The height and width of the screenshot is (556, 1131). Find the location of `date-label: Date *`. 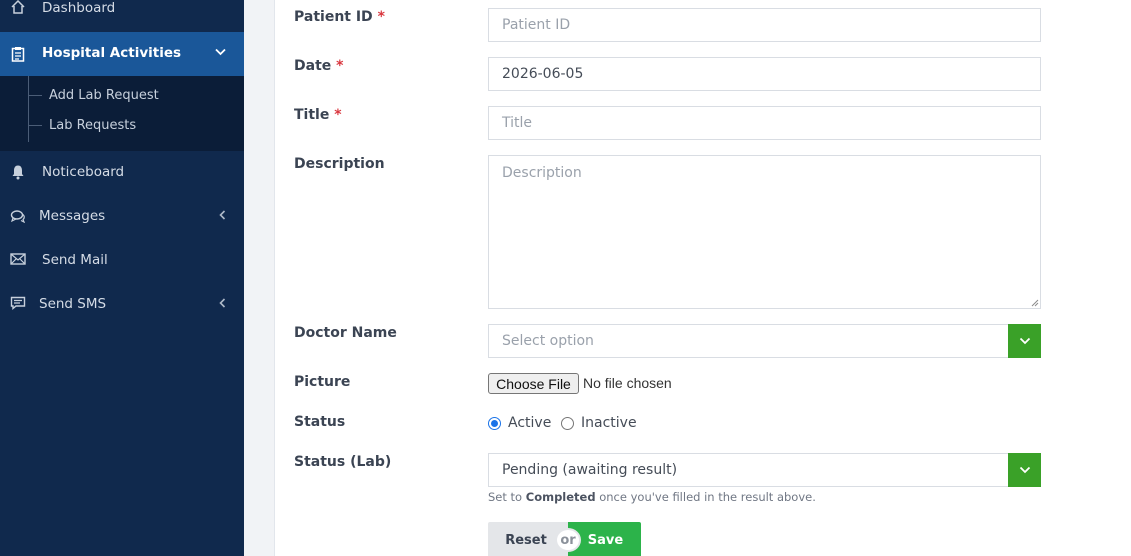

date-label: Date * is located at coordinates (318, 66).